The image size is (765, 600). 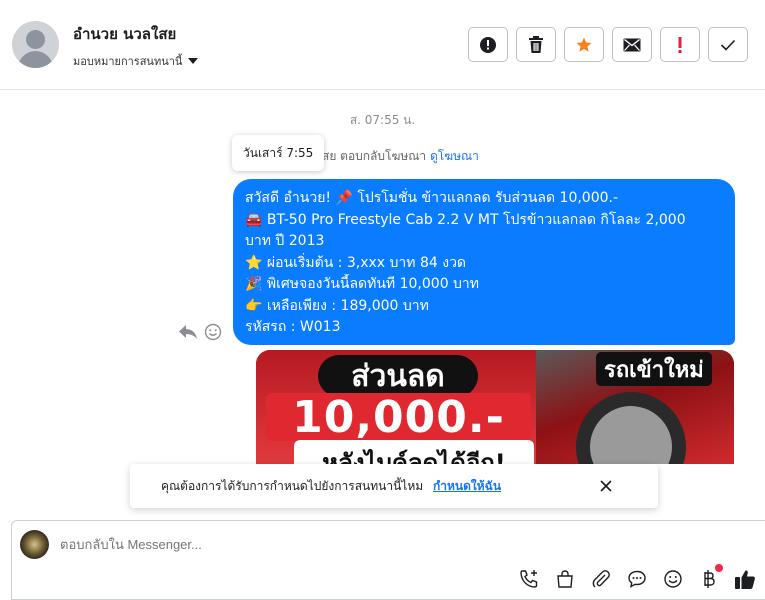 I want to click on payment-button, so click(x=710, y=577).